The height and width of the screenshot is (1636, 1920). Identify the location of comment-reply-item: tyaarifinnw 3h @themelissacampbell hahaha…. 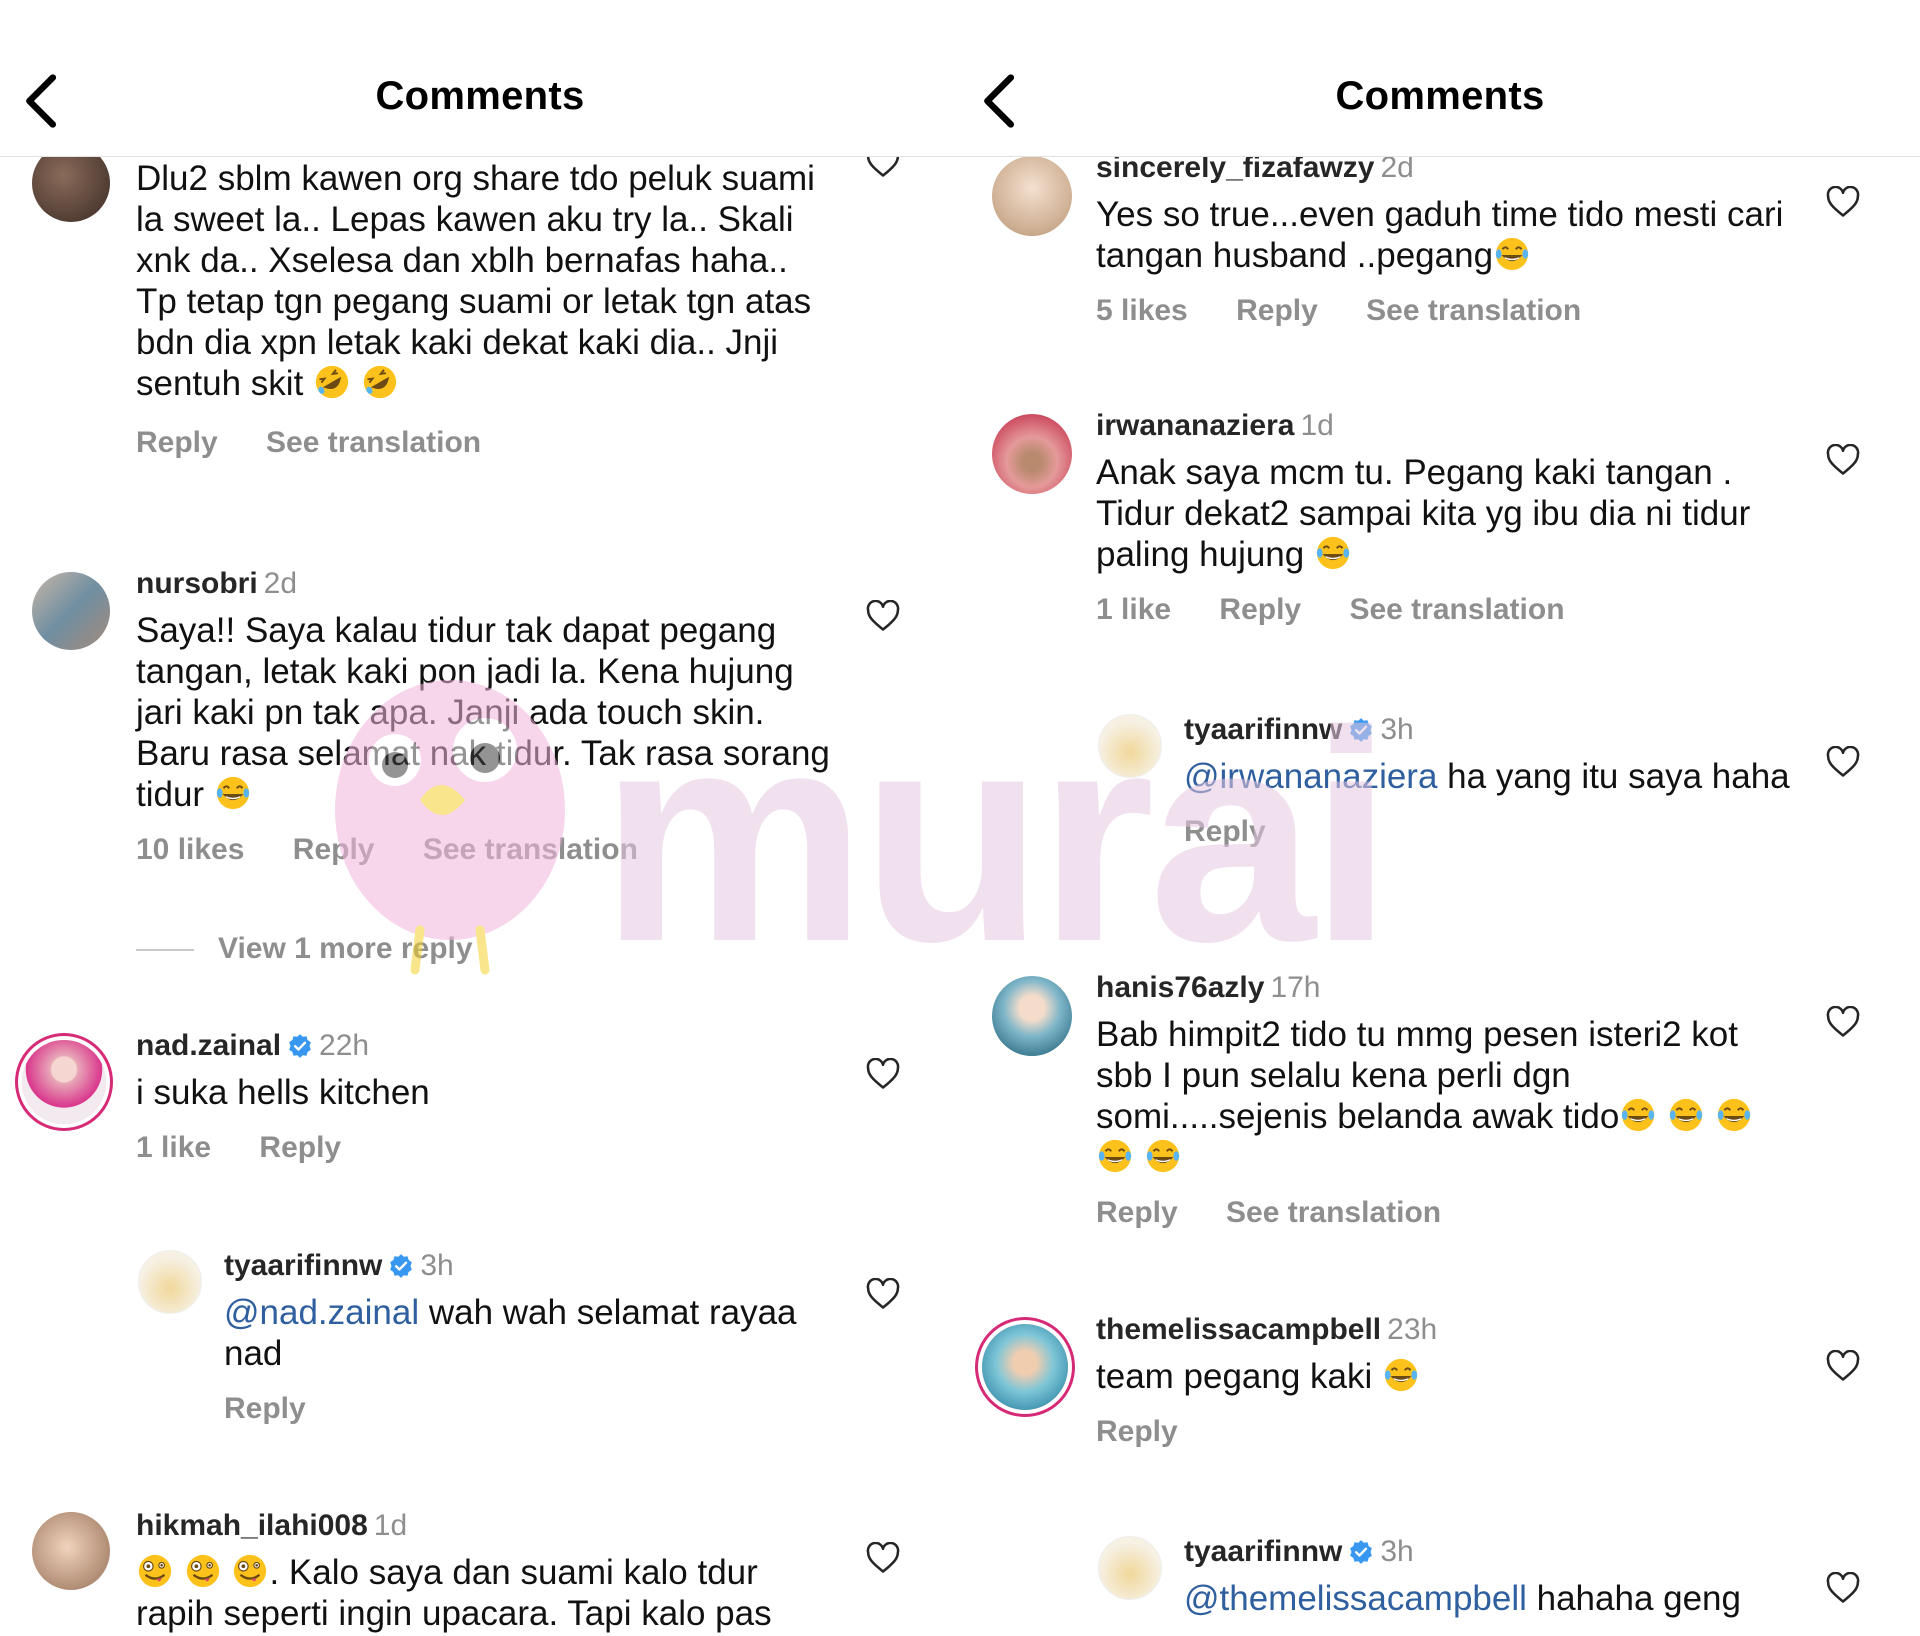
(1440, 1584).